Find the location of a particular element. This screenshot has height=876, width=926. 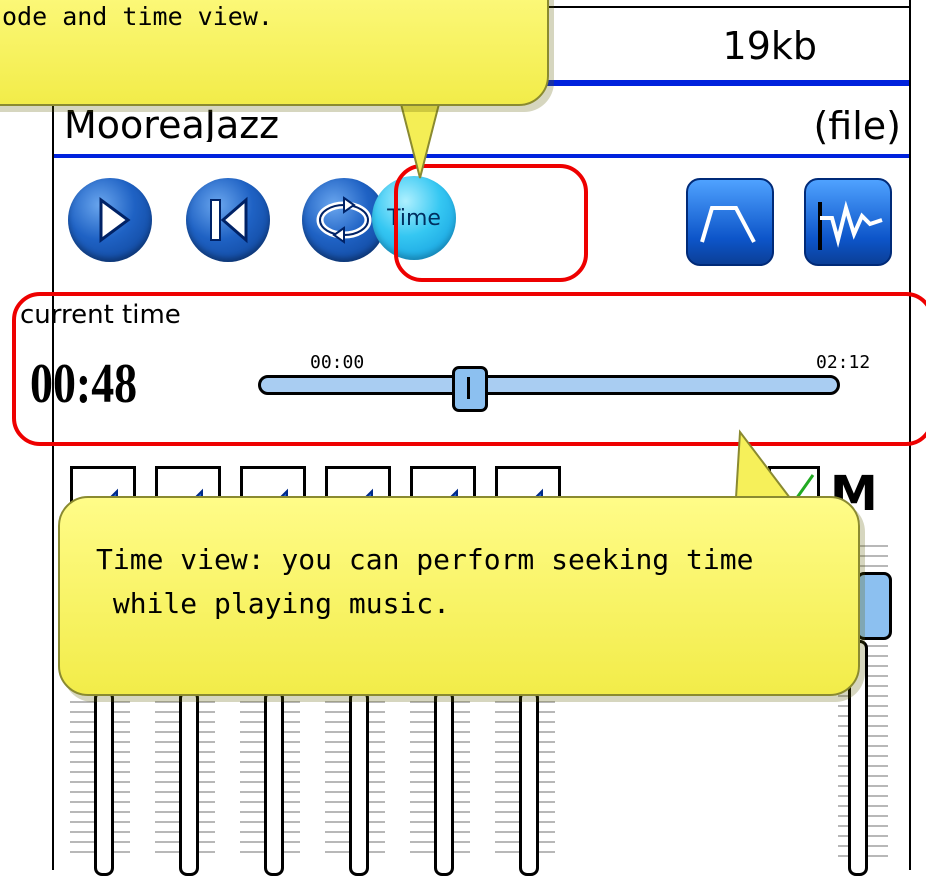

mode-tooltip: ode and time view. is located at coordinates (274, 53).